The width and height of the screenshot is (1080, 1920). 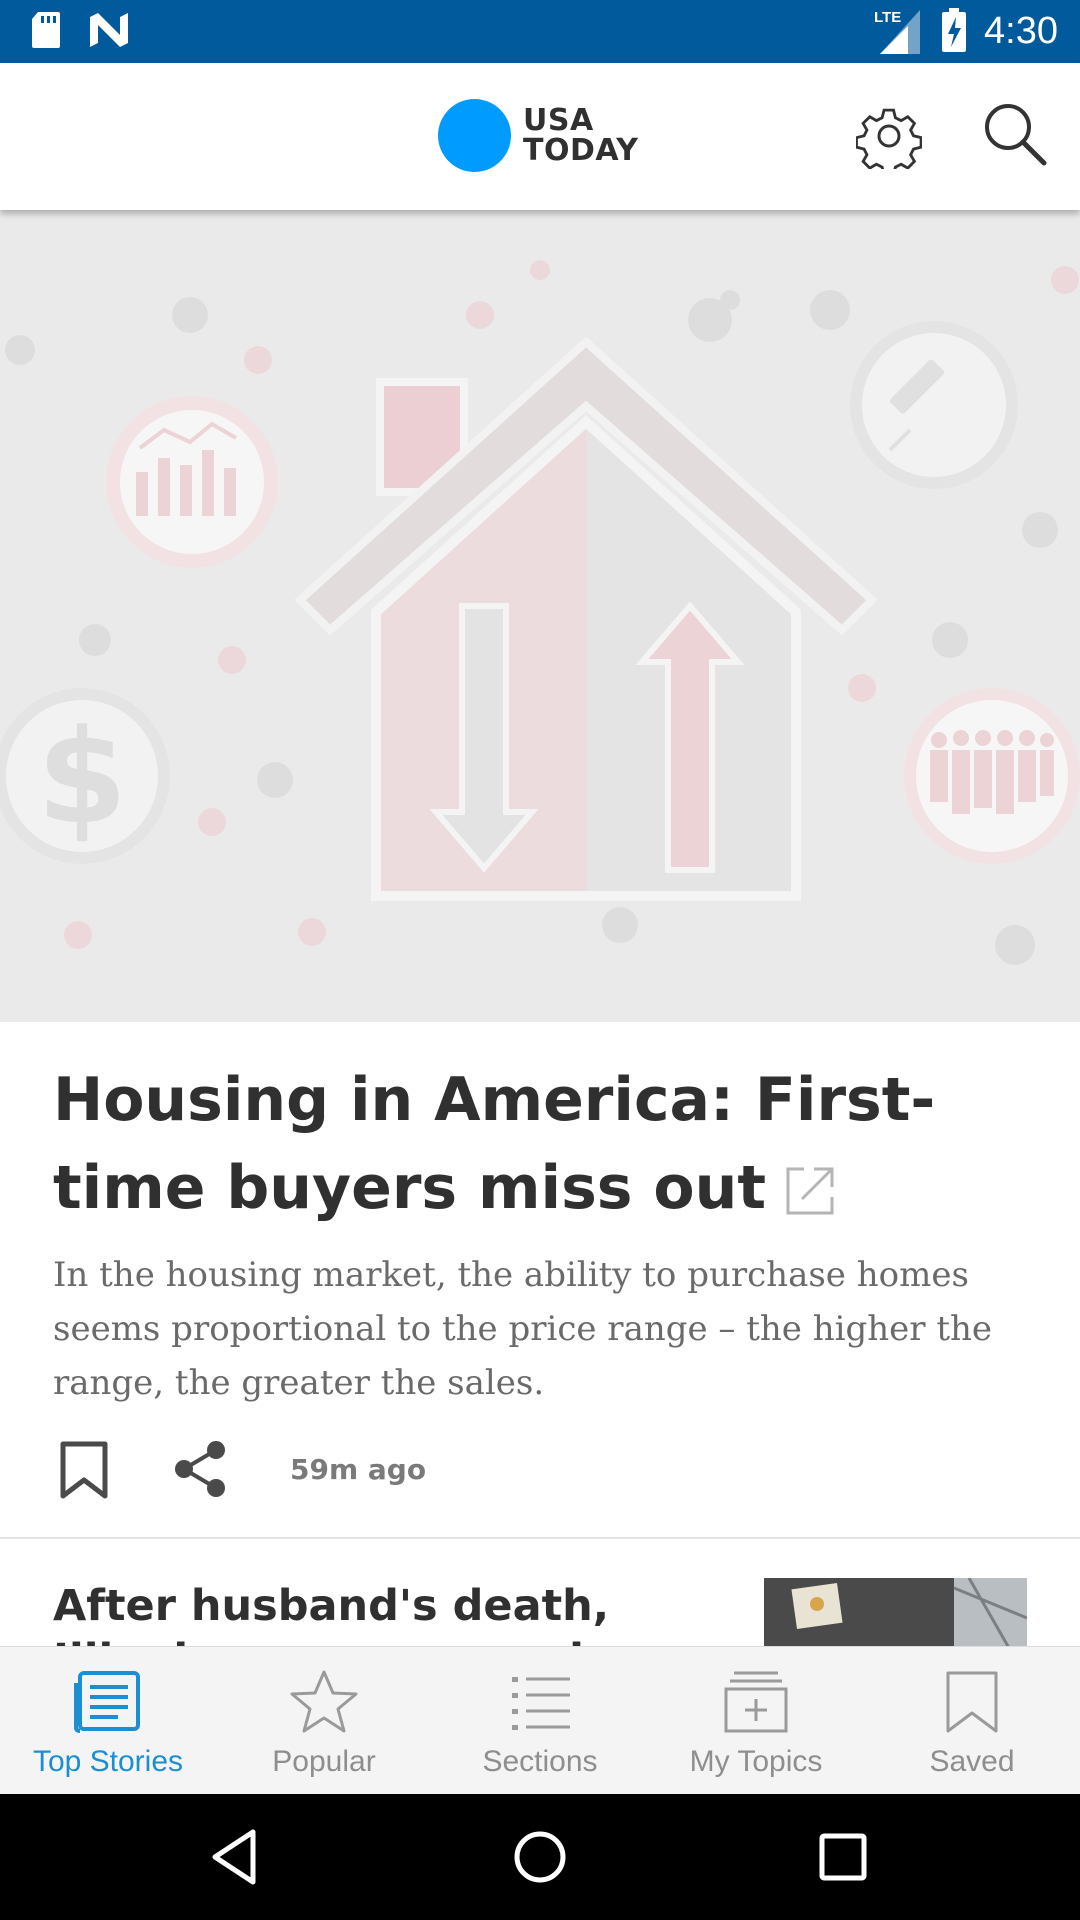 What do you see at coordinates (192, 482) in the screenshot?
I see `chart-icon` at bounding box center [192, 482].